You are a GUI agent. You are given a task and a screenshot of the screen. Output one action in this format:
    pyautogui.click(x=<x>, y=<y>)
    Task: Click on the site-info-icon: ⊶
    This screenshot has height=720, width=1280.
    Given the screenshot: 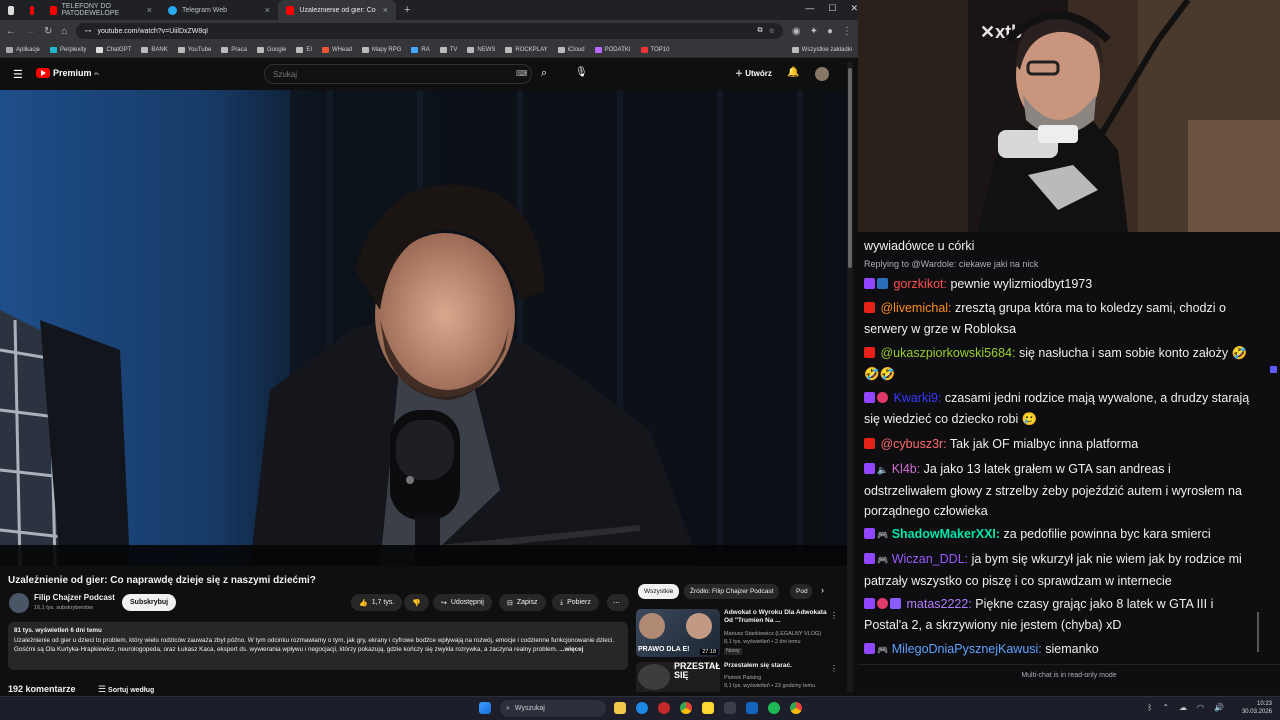 What is the action you would take?
    pyautogui.click(x=87, y=31)
    